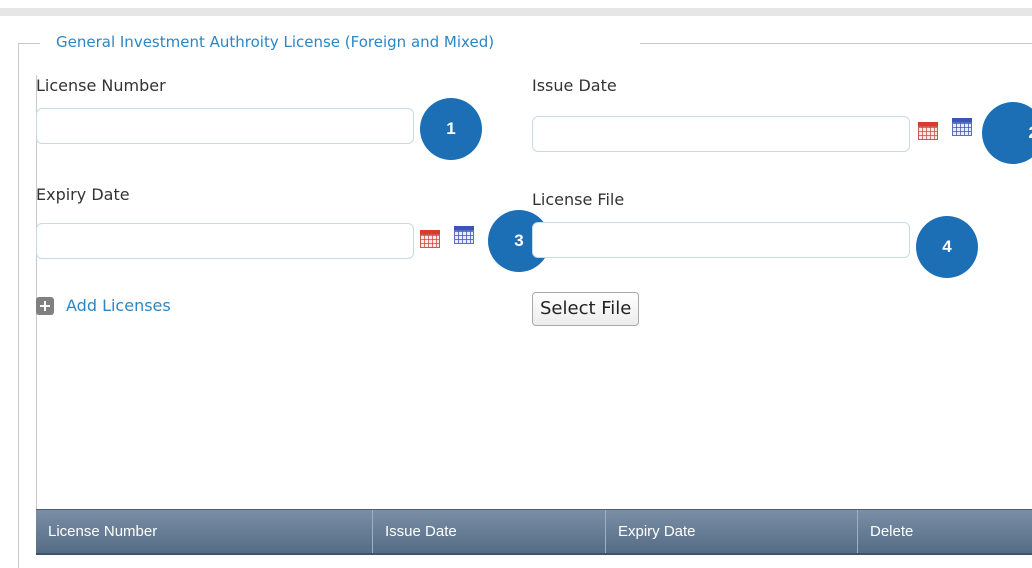 The height and width of the screenshot is (568, 1032). Describe the element at coordinates (945, 531) in the screenshot. I see `column-header-delete: Delete` at that location.